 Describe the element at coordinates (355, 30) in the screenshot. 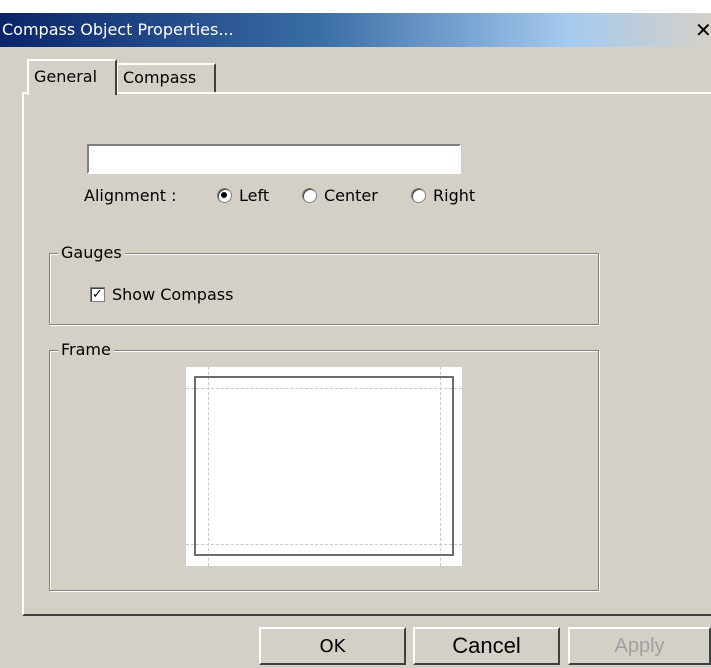

I see `title-bar: Compass Object Properties... ✕` at that location.